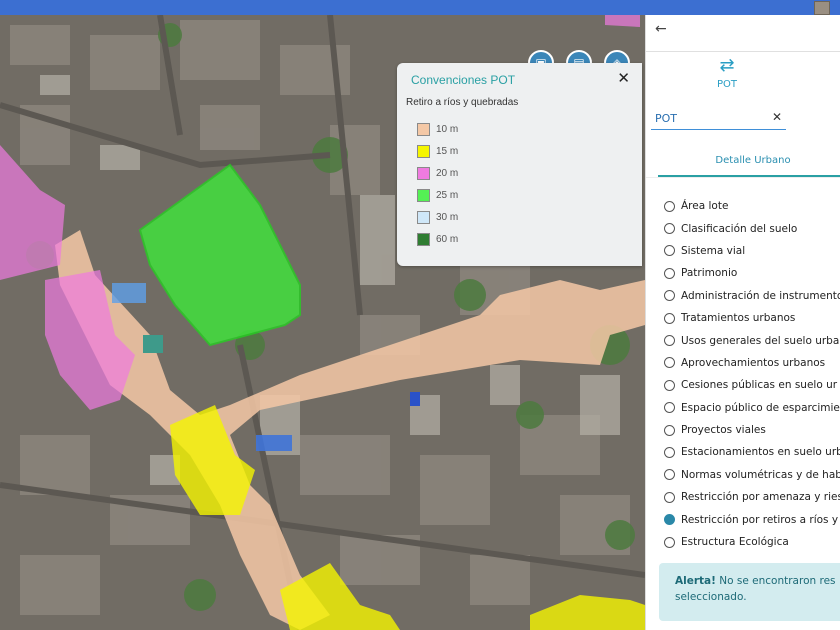 This screenshot has width=840, height=630. I want to click on radio-option-label: Espacio público de esparcimie, so click(760, 407).